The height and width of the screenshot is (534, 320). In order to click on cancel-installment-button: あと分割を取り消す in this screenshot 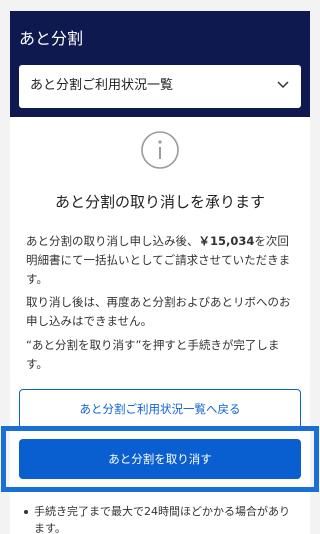, I will do `click(160, 459)`.